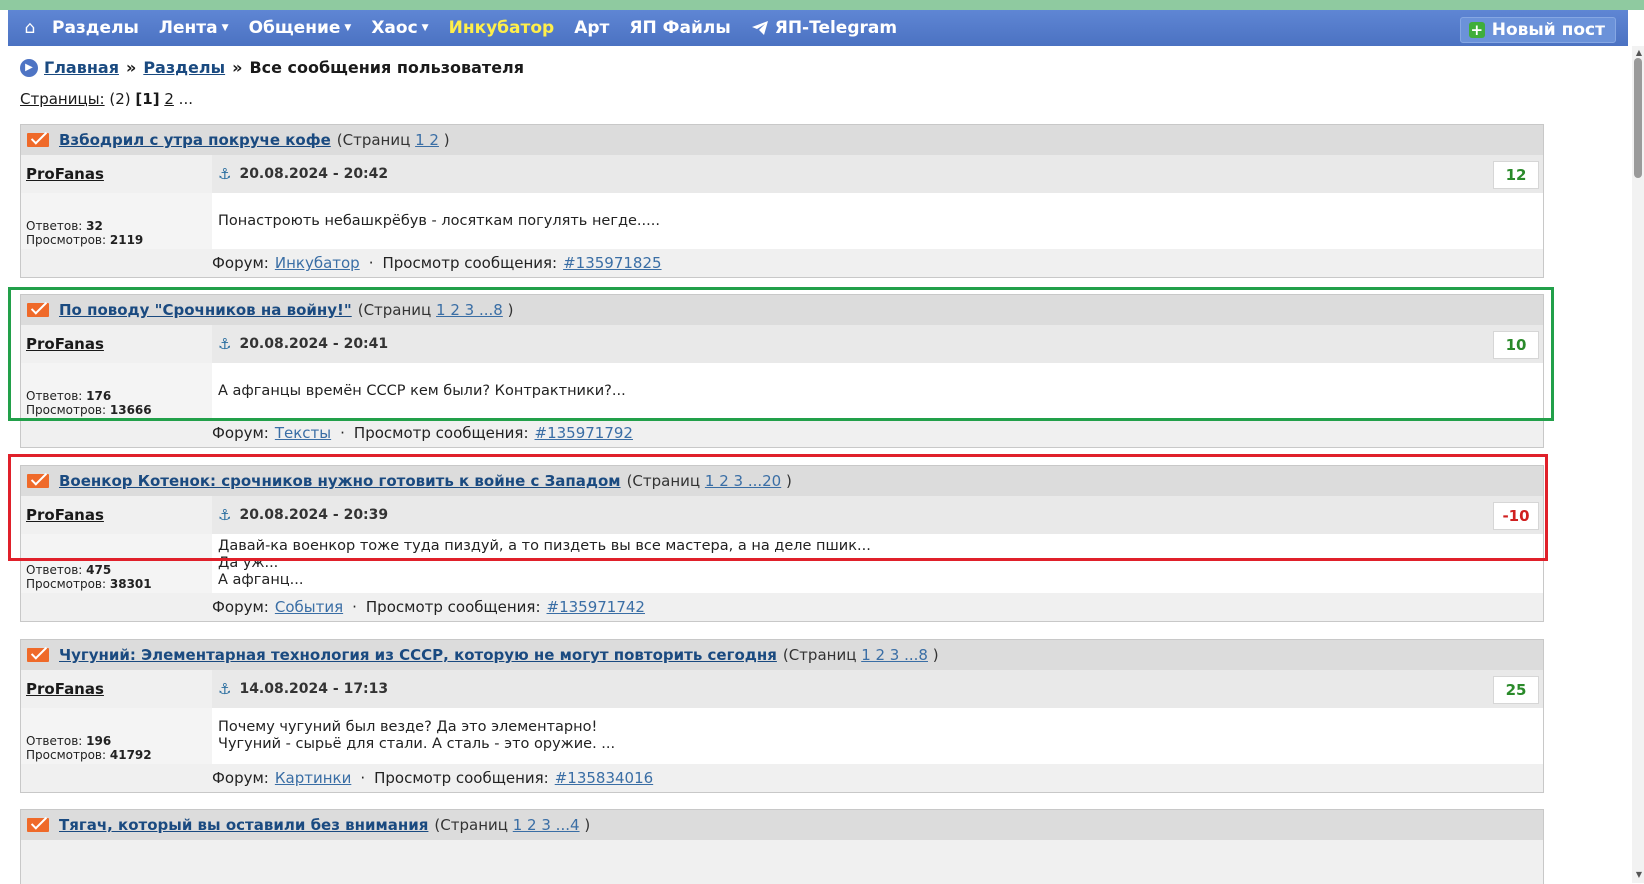  What do you see at coordinates (240, 263) in the screenshot?
I see `forum-label: Форум:` at bounding box center [240, 263].